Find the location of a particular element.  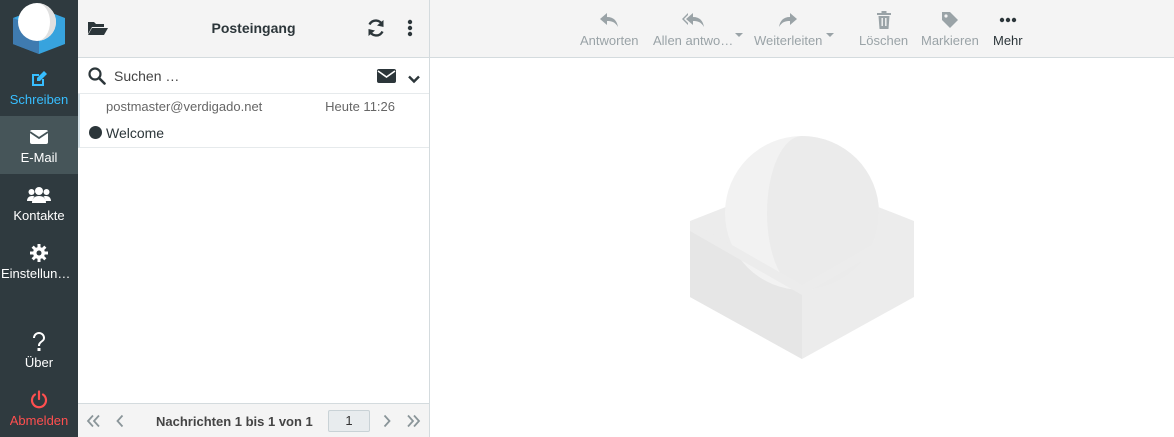

power-icon is located at coordinates (39, 400).